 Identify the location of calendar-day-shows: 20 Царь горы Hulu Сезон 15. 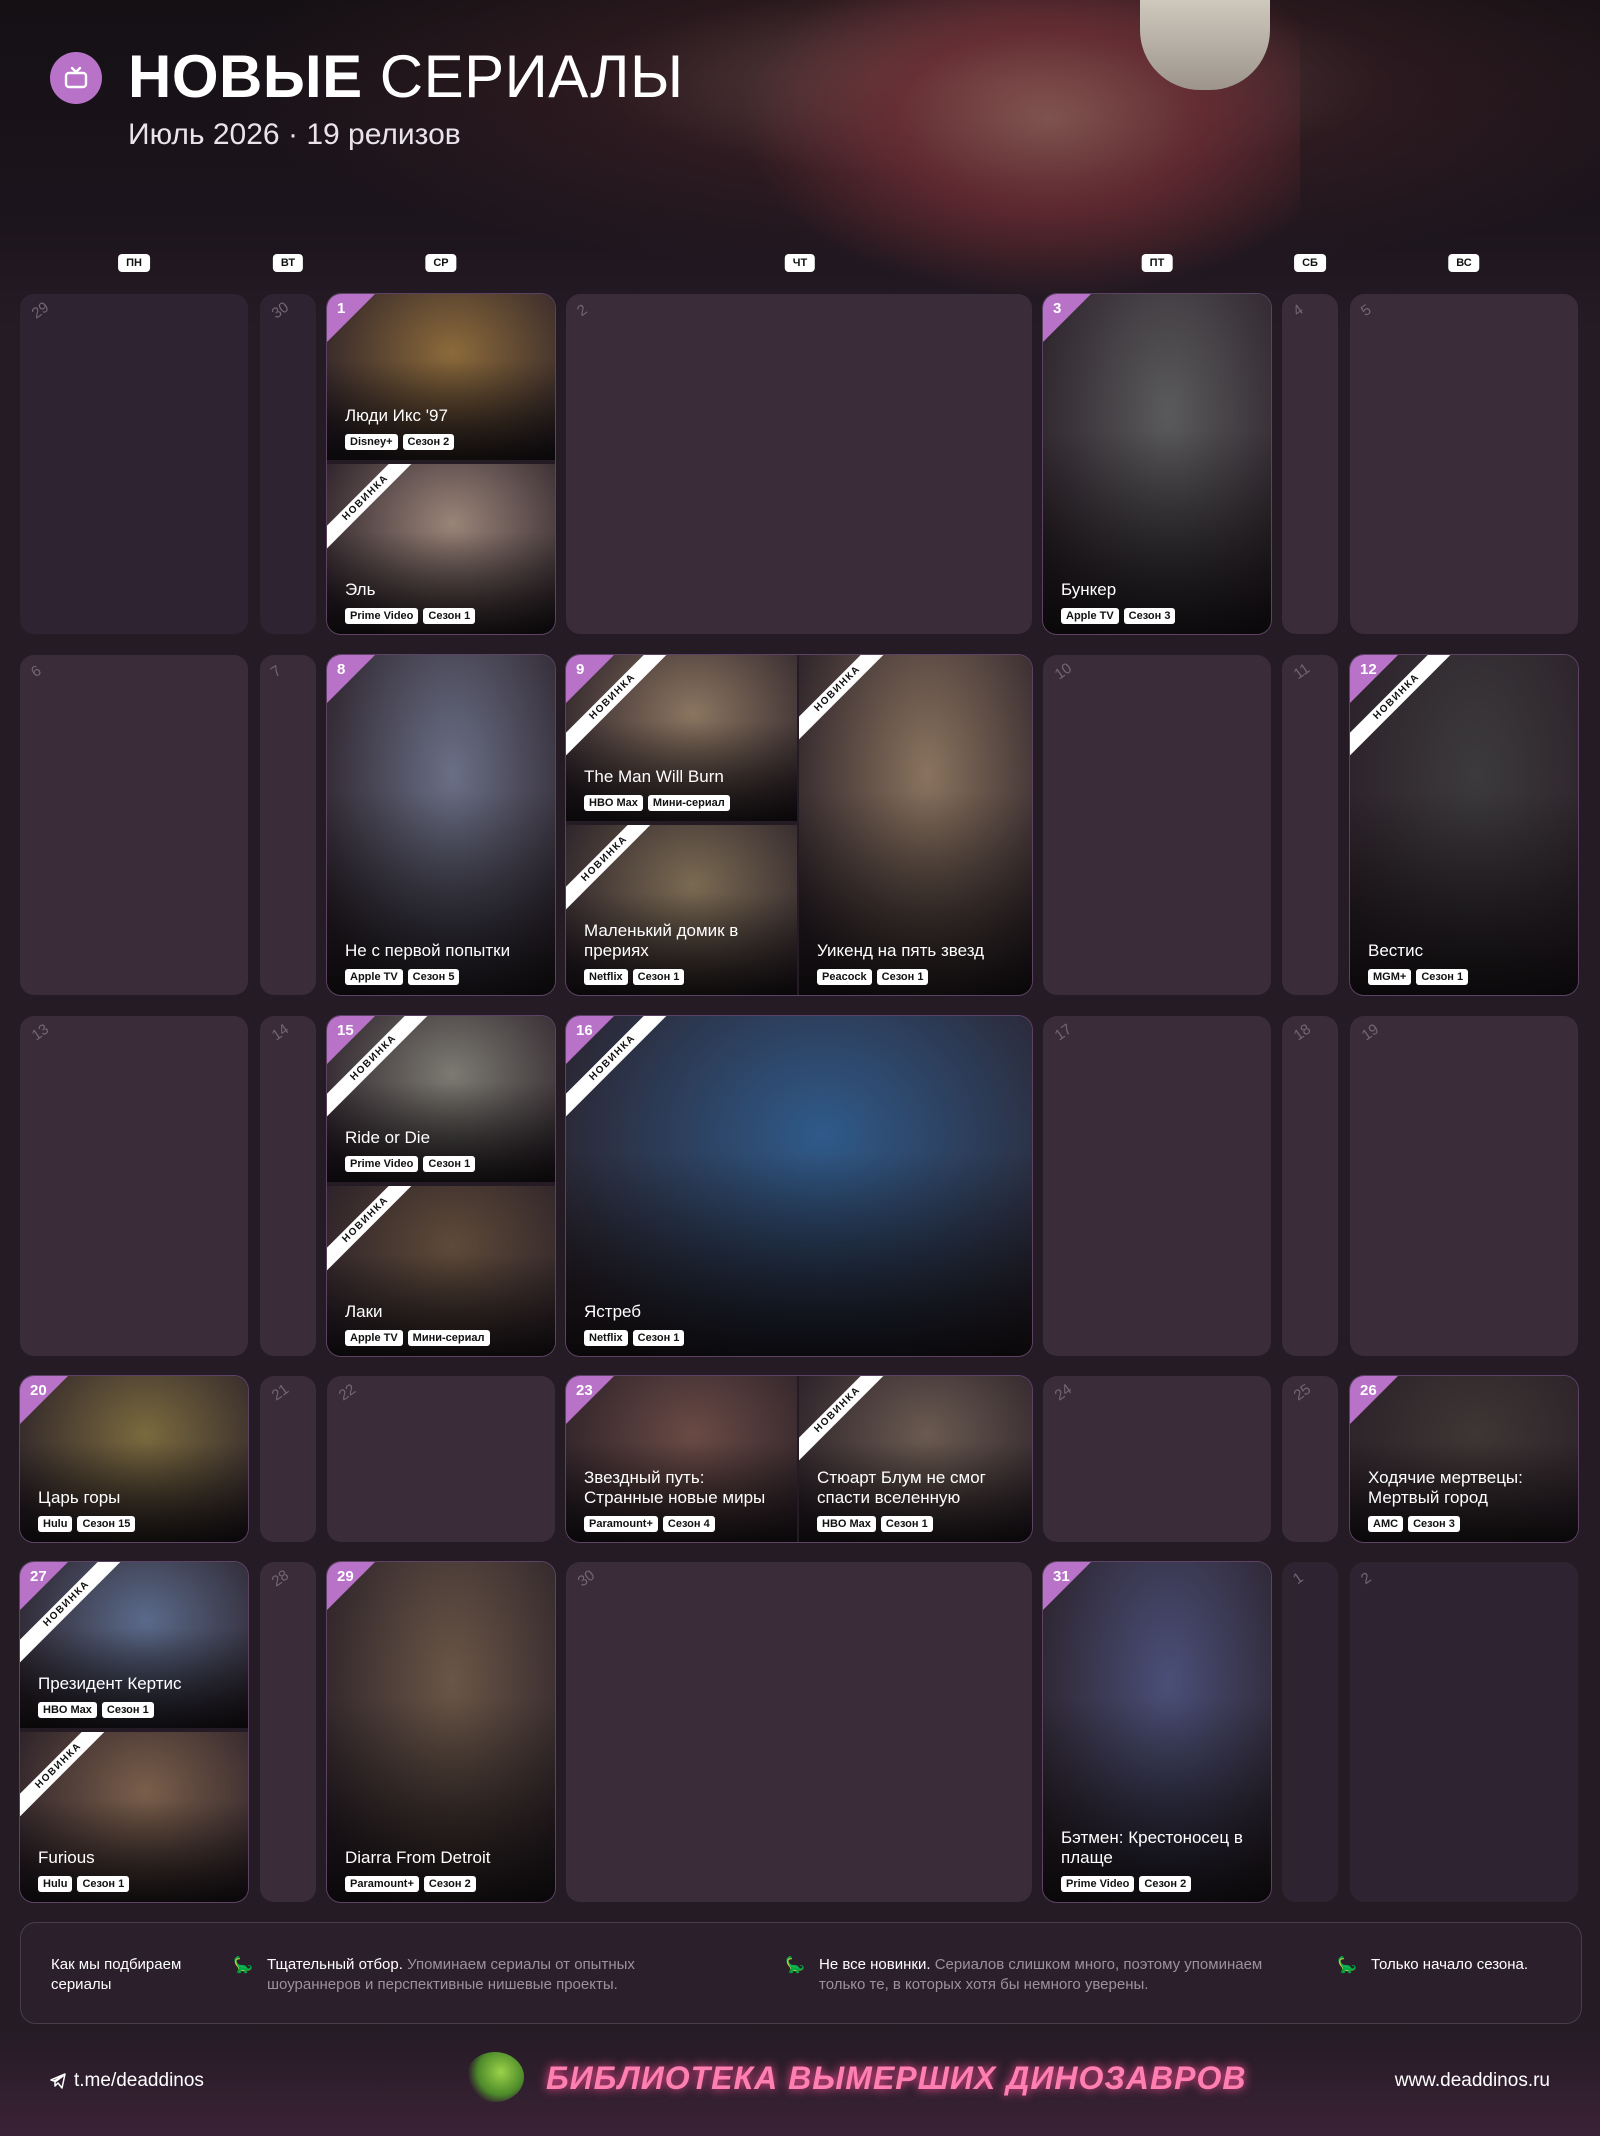
(134, 1459).